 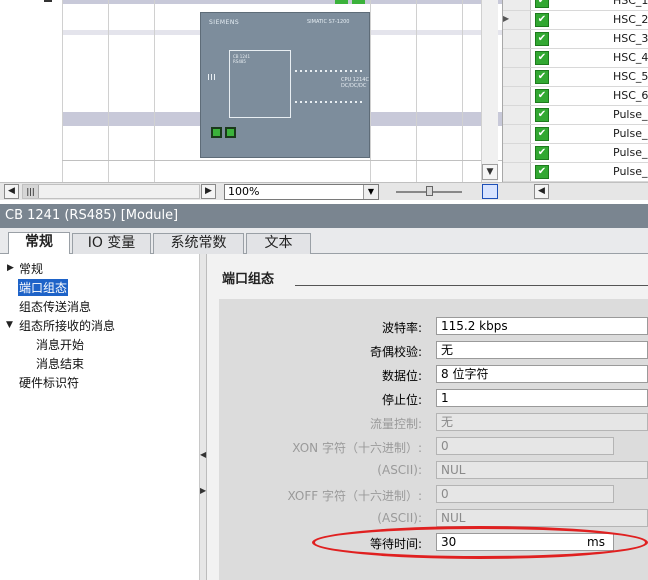 I want to click on wait-time-input: 30 ms, so click(x=525, y=542).